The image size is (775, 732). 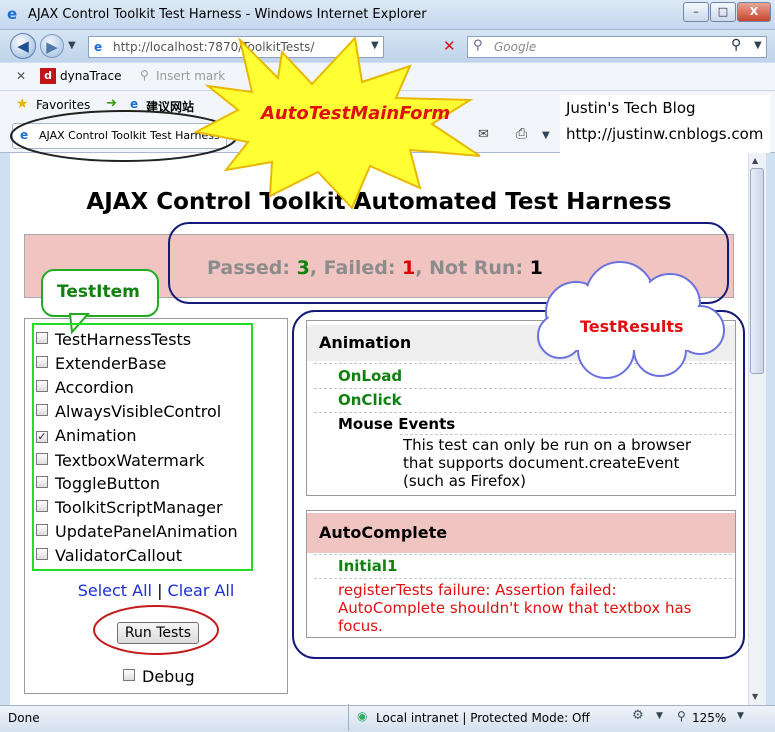 What do you see at coordinates (632, 326) in the screenshot?
I see `test-results-annotation: TestResults` at bounding box center [632, 326].